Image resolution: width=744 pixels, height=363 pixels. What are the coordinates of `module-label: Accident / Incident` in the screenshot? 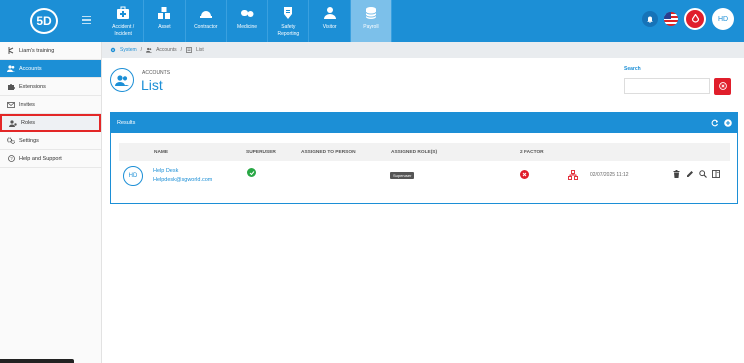 It's located at (123, 30).